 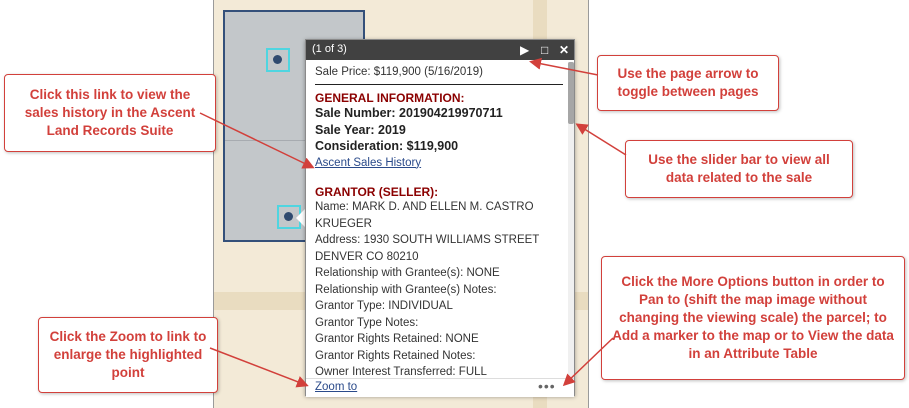 What do you see at coordinates (367, 322) in the screenshot?
I see `grantor-line: Grantor Type Notes:` at bounding box center [367, 322].